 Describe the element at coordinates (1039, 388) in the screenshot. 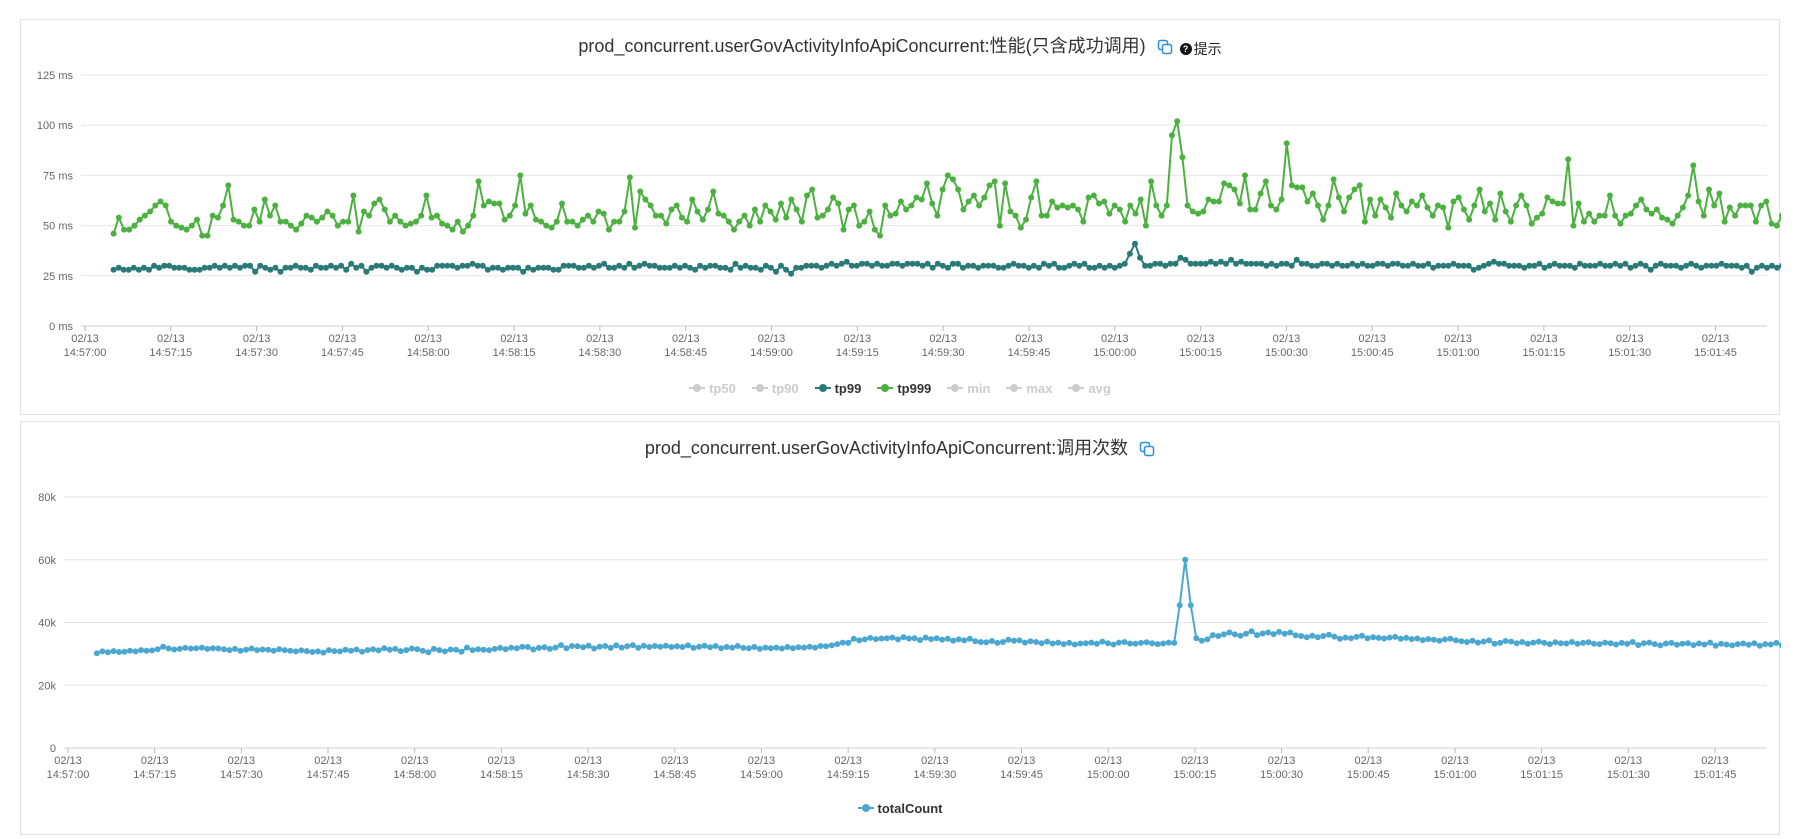

I see `legend-label: max` at that location.